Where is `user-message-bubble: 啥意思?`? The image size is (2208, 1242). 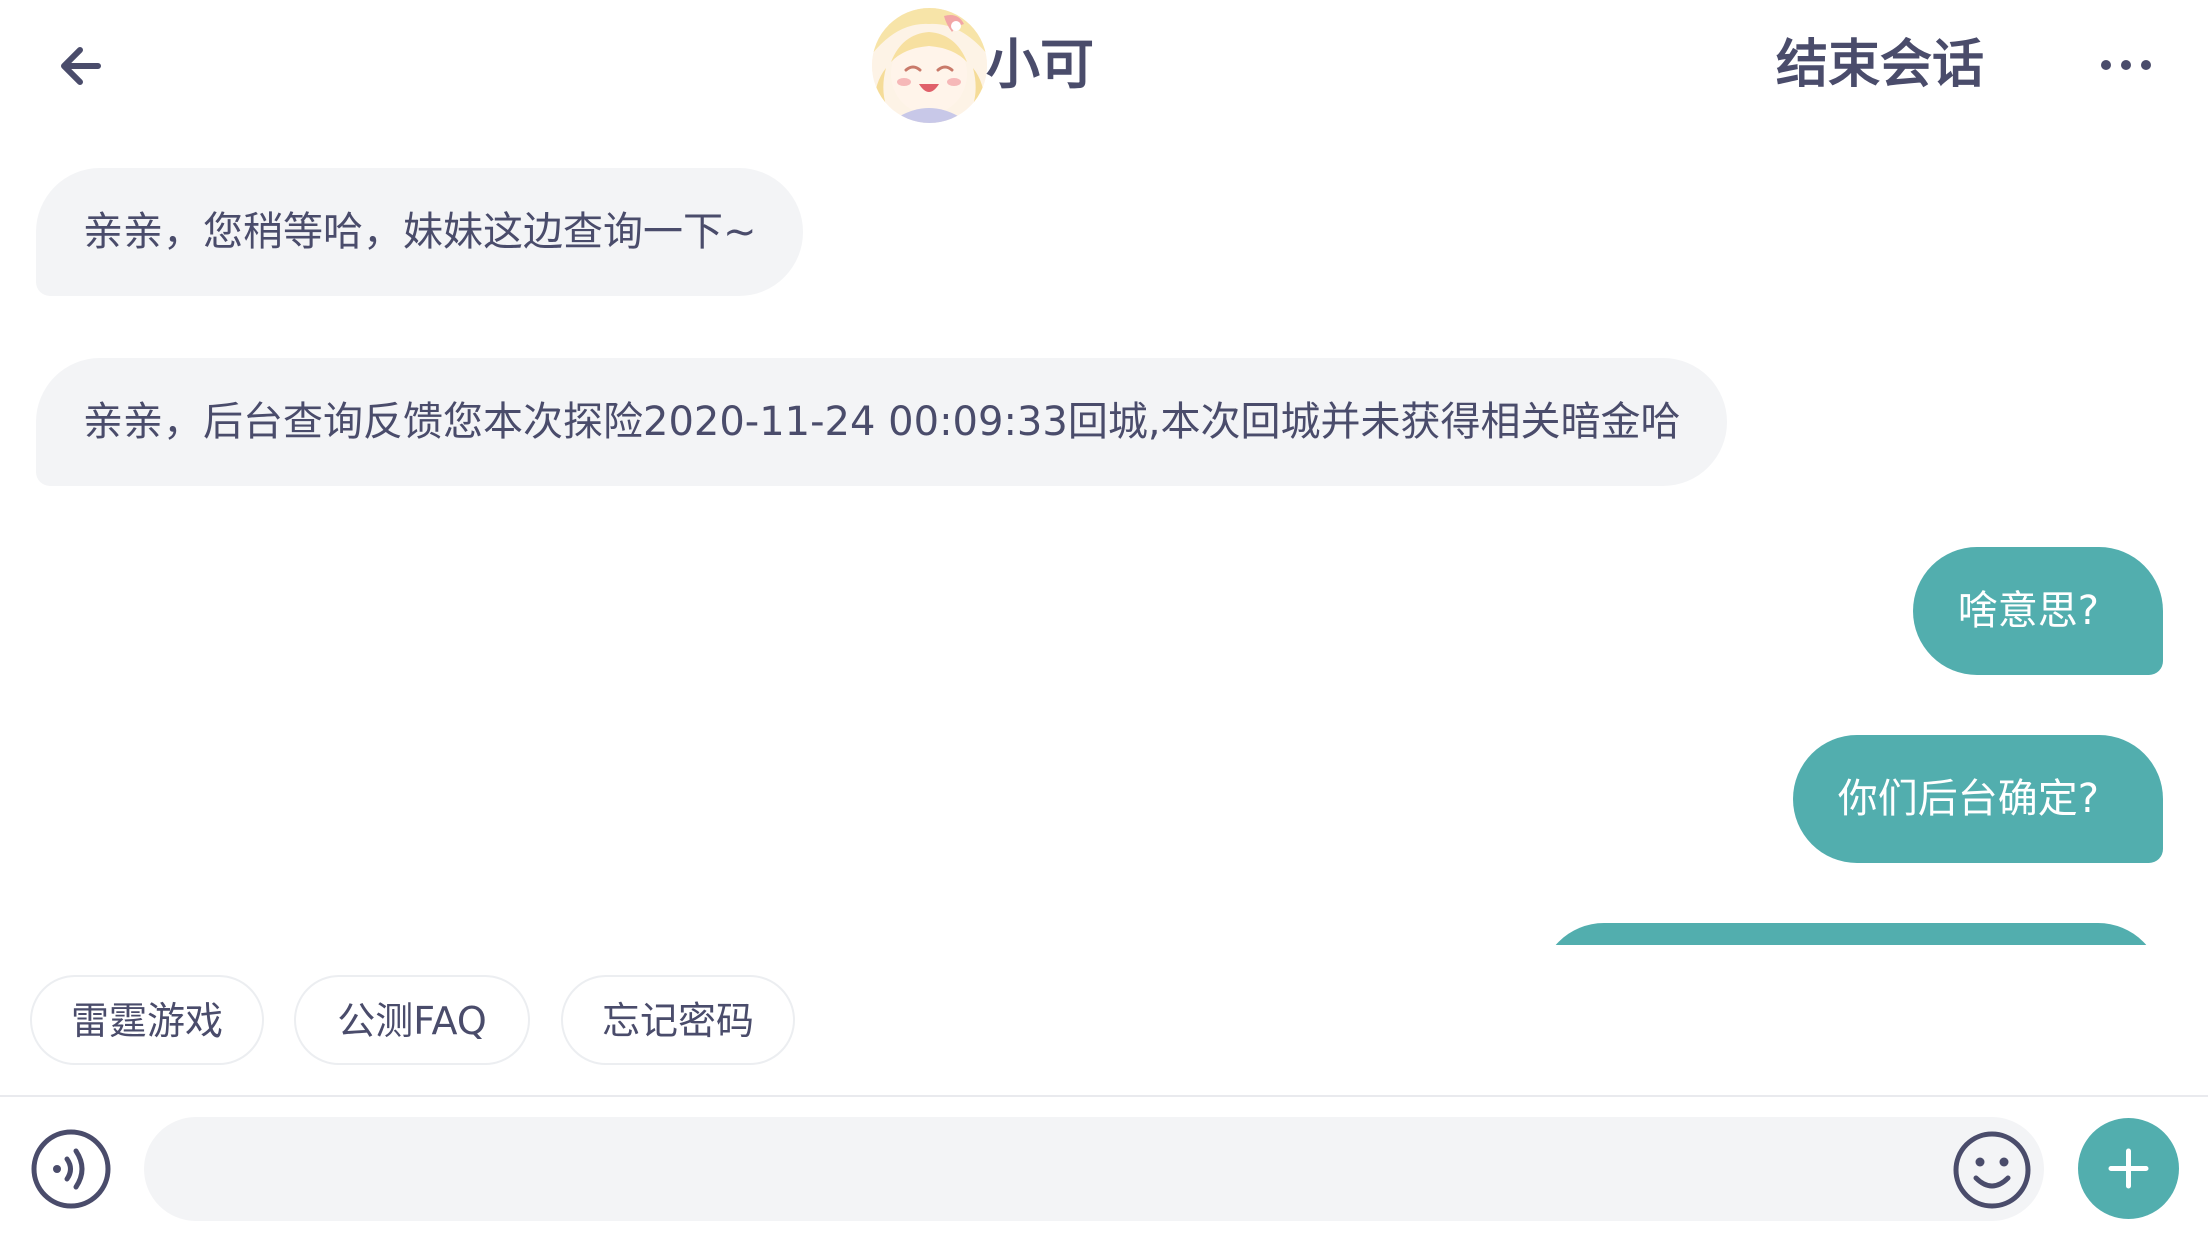
user-message-bubble: 啥意思? is located at coordinates (2037, 611).